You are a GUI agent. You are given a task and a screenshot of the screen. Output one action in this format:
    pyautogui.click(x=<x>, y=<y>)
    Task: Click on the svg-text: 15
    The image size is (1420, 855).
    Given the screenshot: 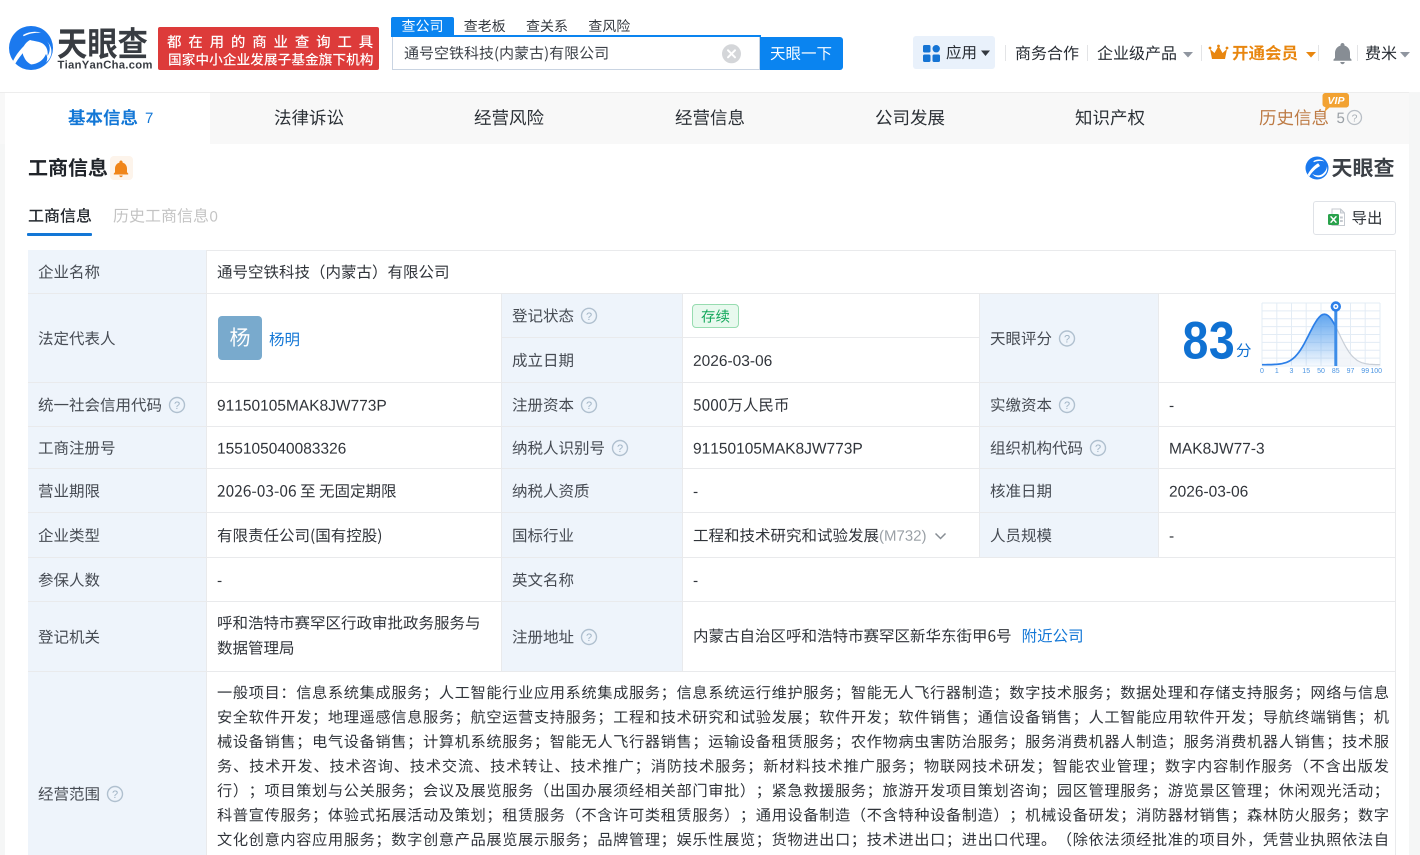 What is the action you would take?
    pyautogui.click(x=1306, y=371)
    